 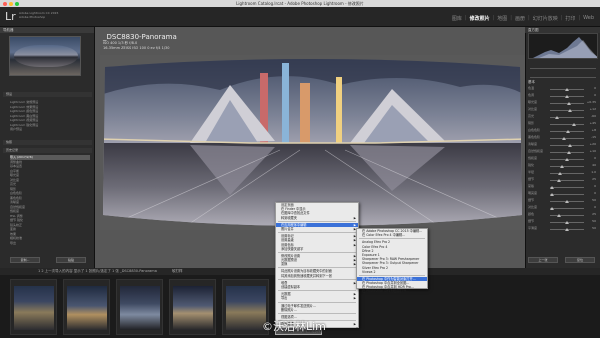 I want to click on slider-value: +20, so click(x=593, y=144).